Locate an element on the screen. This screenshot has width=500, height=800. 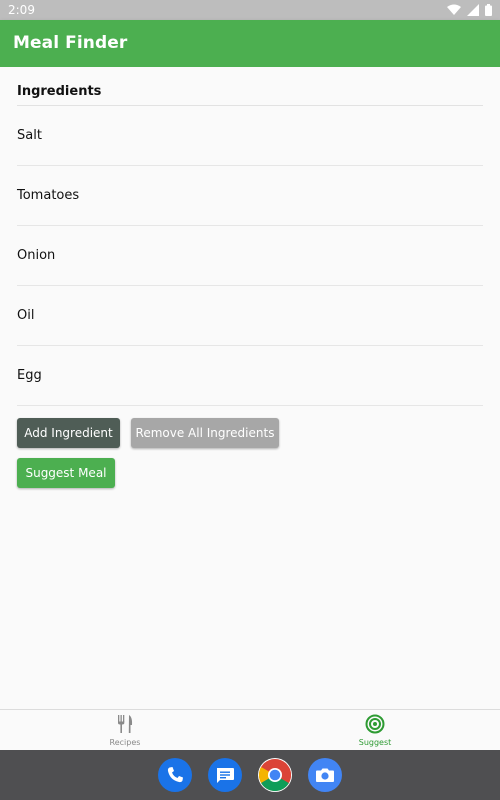
nav-item-recipes: Recipes is located at coordinates (125, 730).